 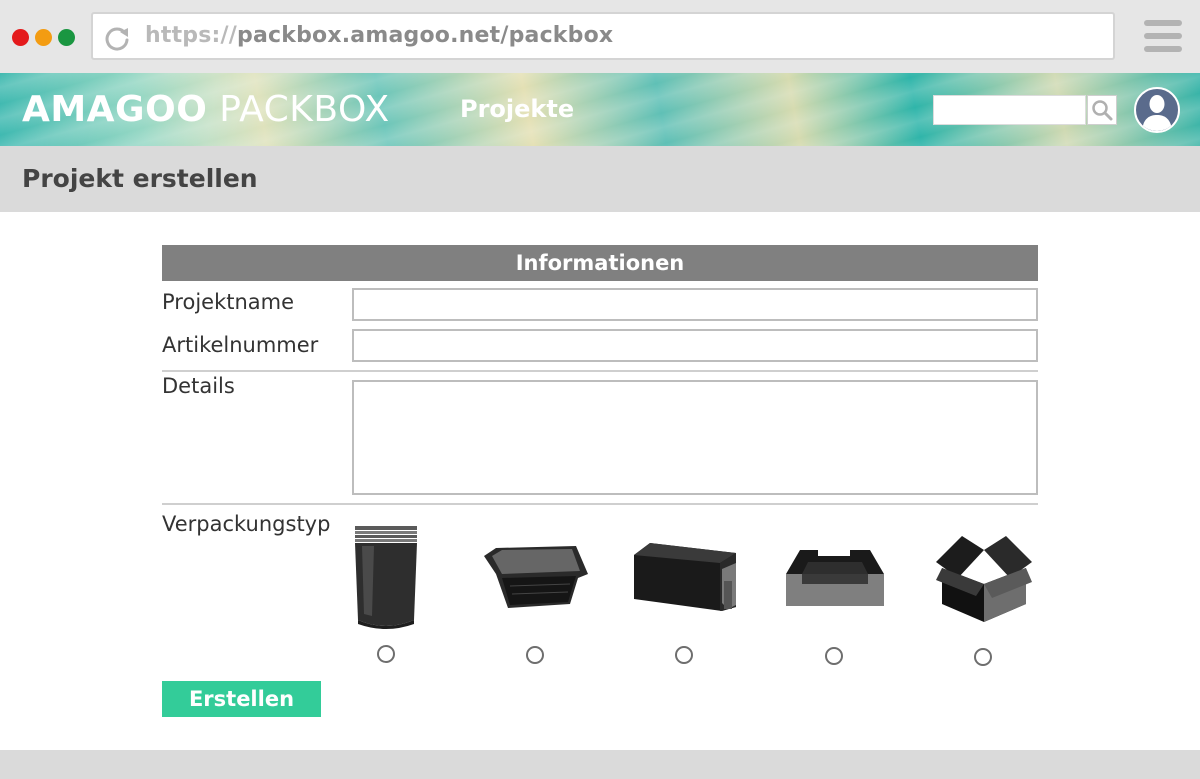 What do you see at coordinates (600, 109) in the screenshot?
I see `app-header: AMAGOO PACKBOX Projekte` at bounding box center [600, 109].